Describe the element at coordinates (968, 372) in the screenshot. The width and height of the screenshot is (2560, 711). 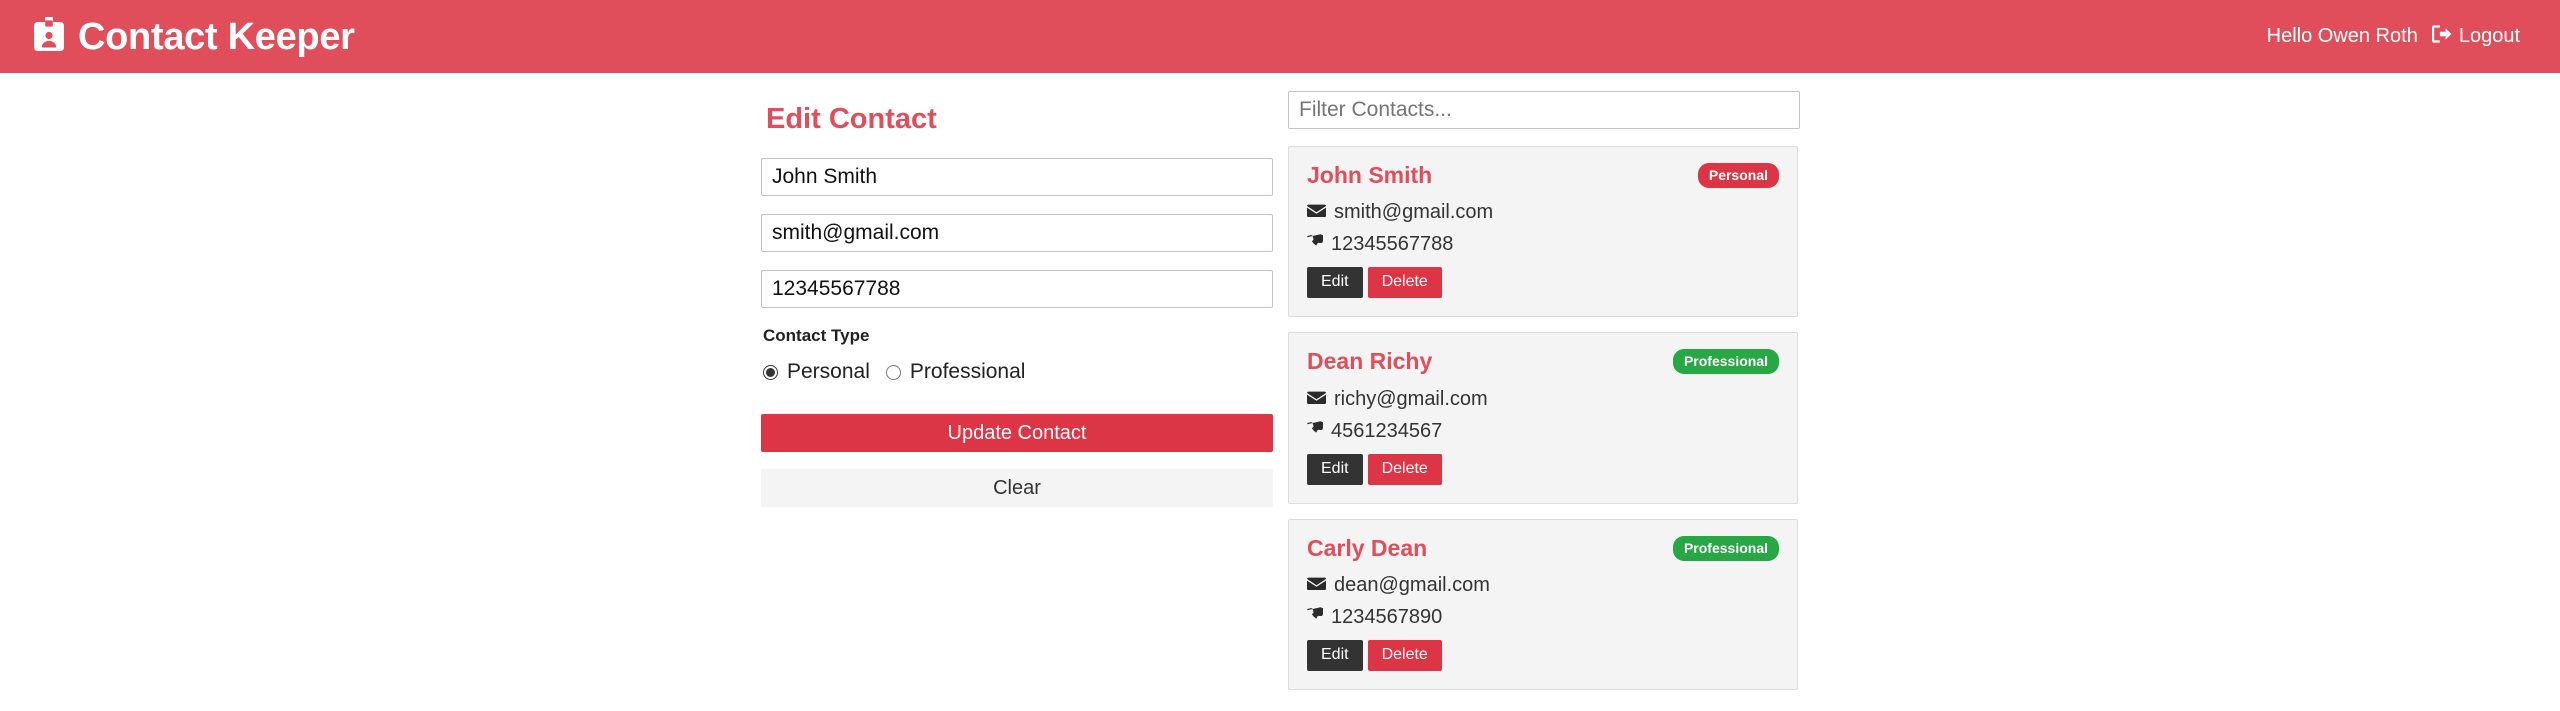
I see `radio-professional-label: Professional` at that location.